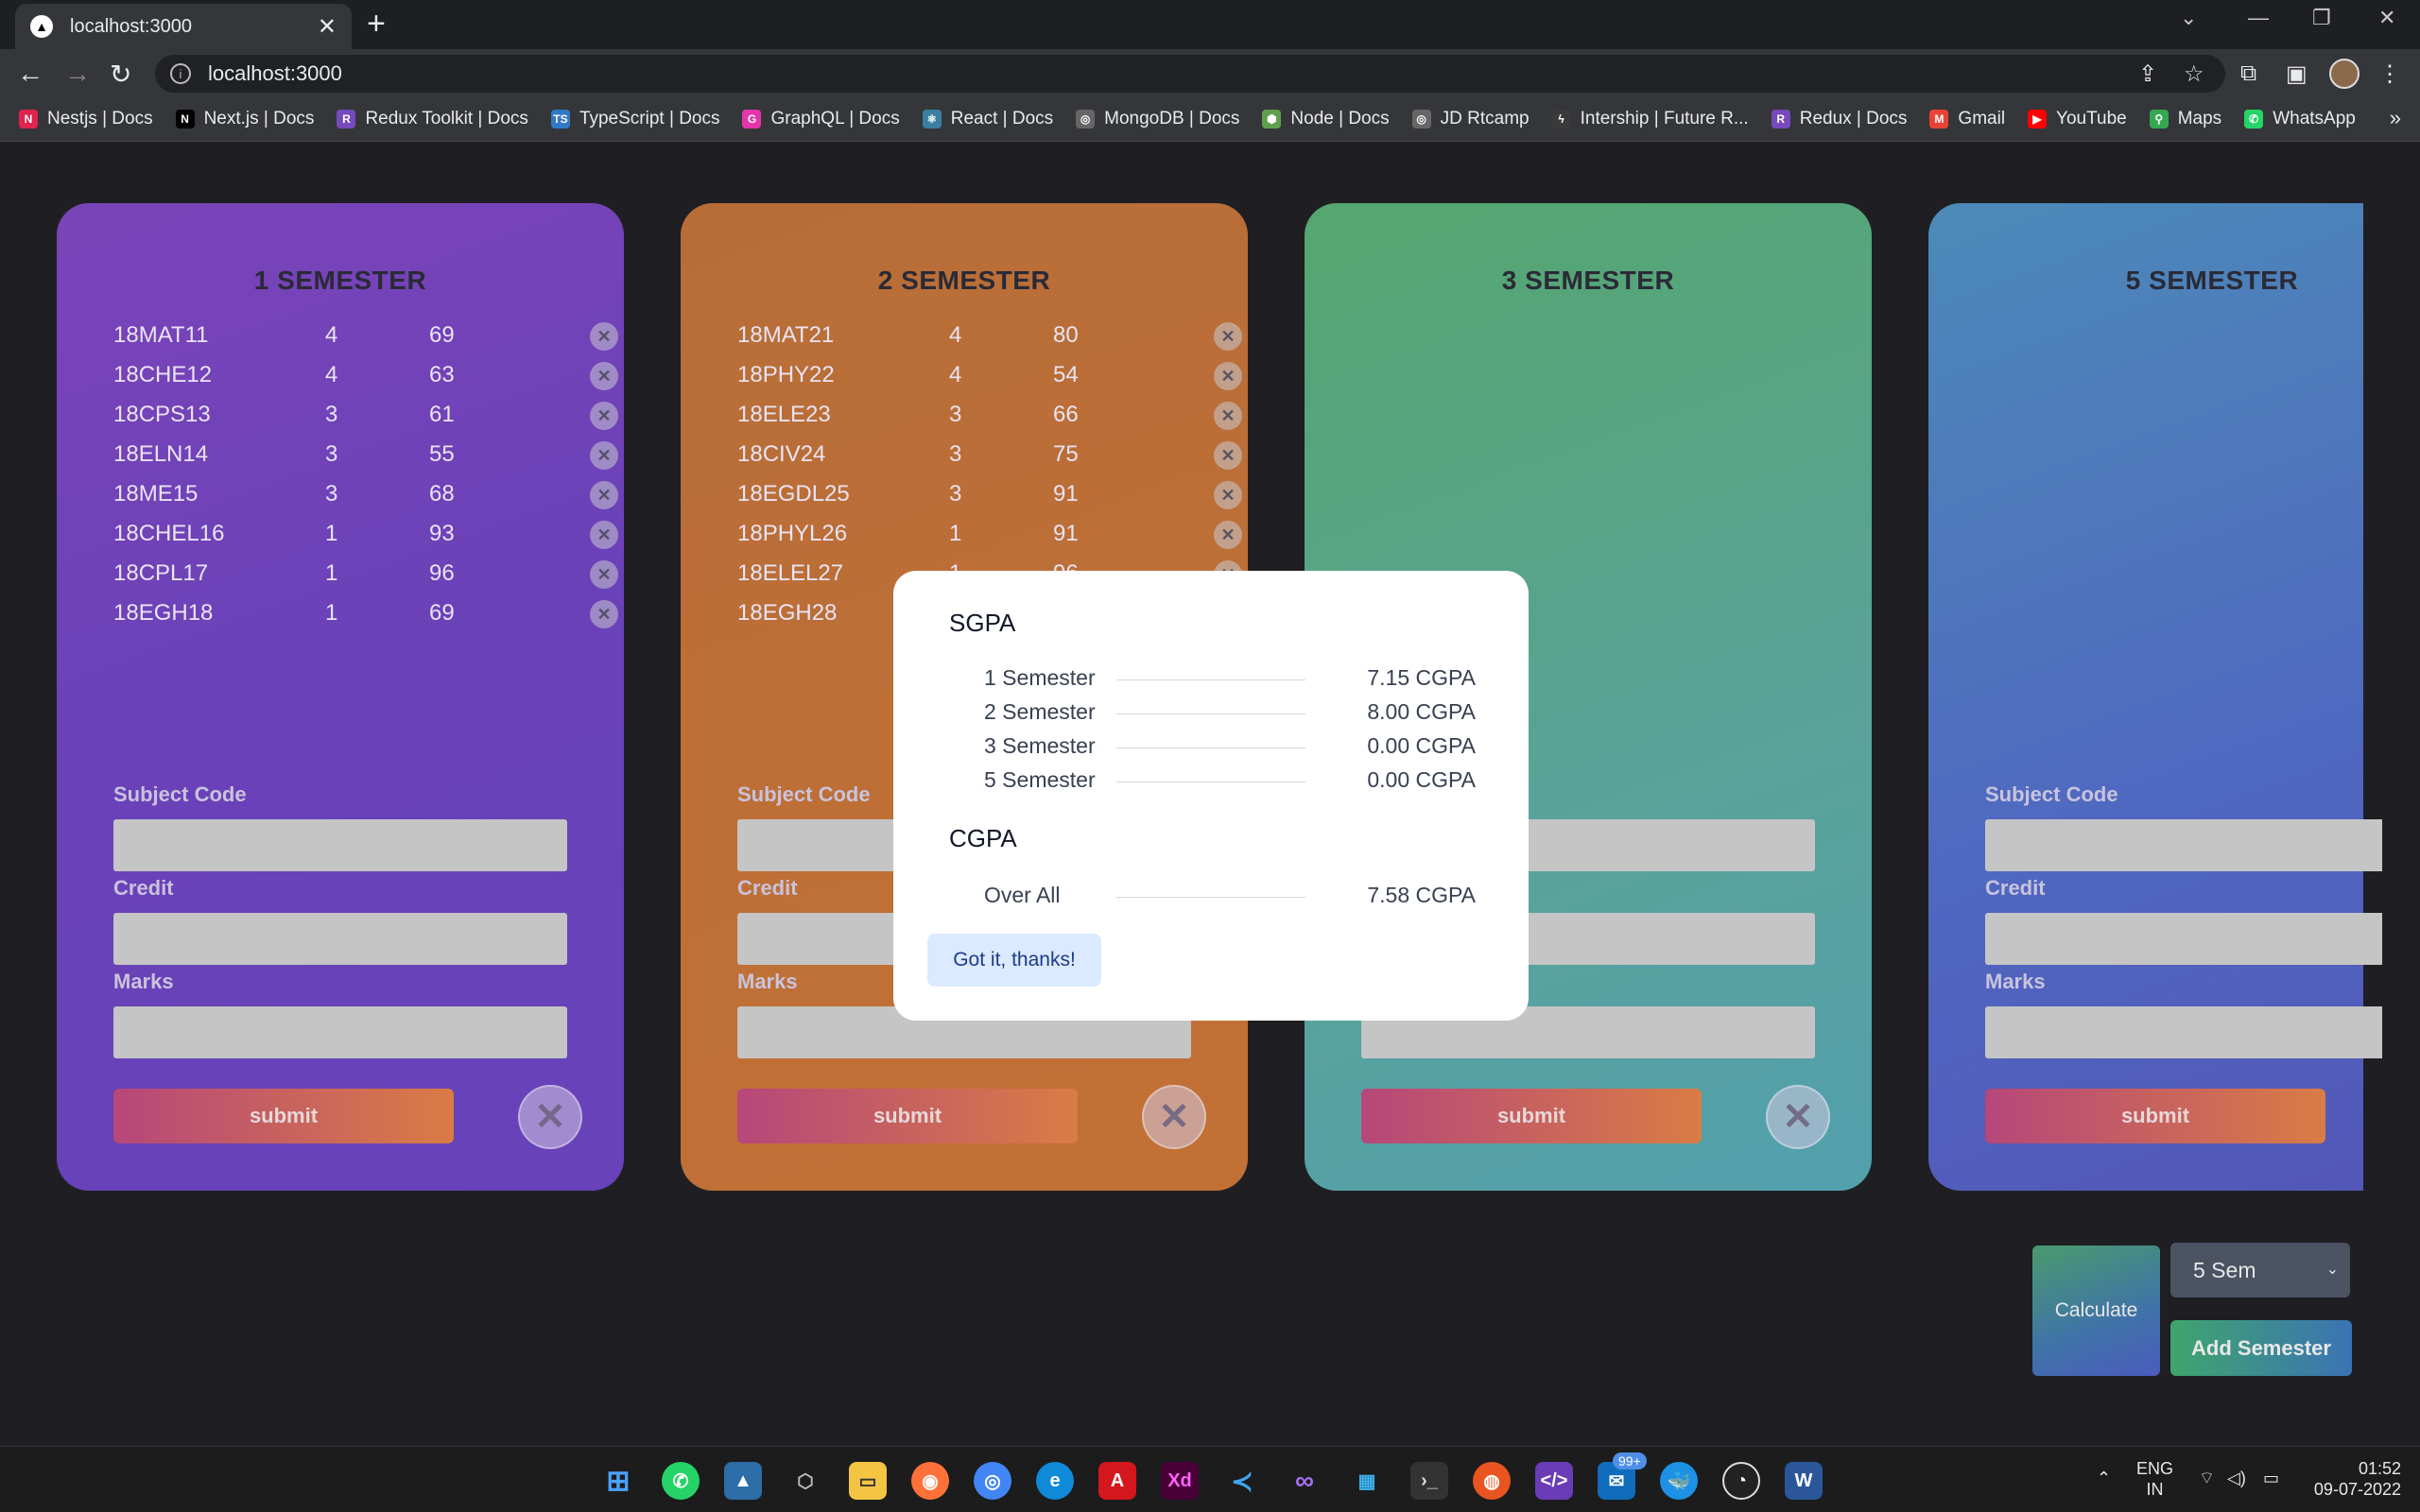 This screenshot has width=2420, height=1512. I want to click on word-icon: W, so click(1804, 1481).